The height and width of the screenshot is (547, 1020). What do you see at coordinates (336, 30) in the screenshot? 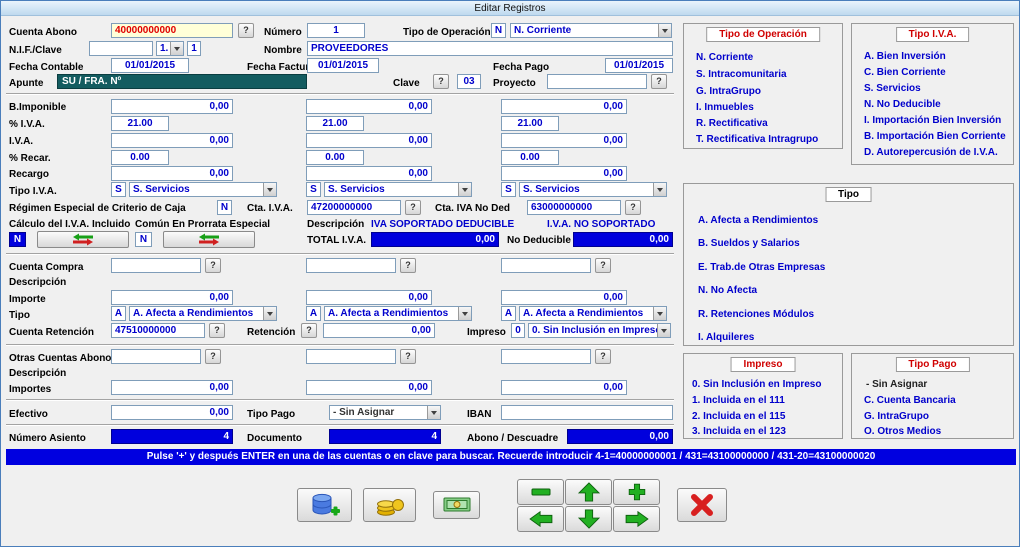
I see `numero-input: 1` at bounding box center [336, 30].